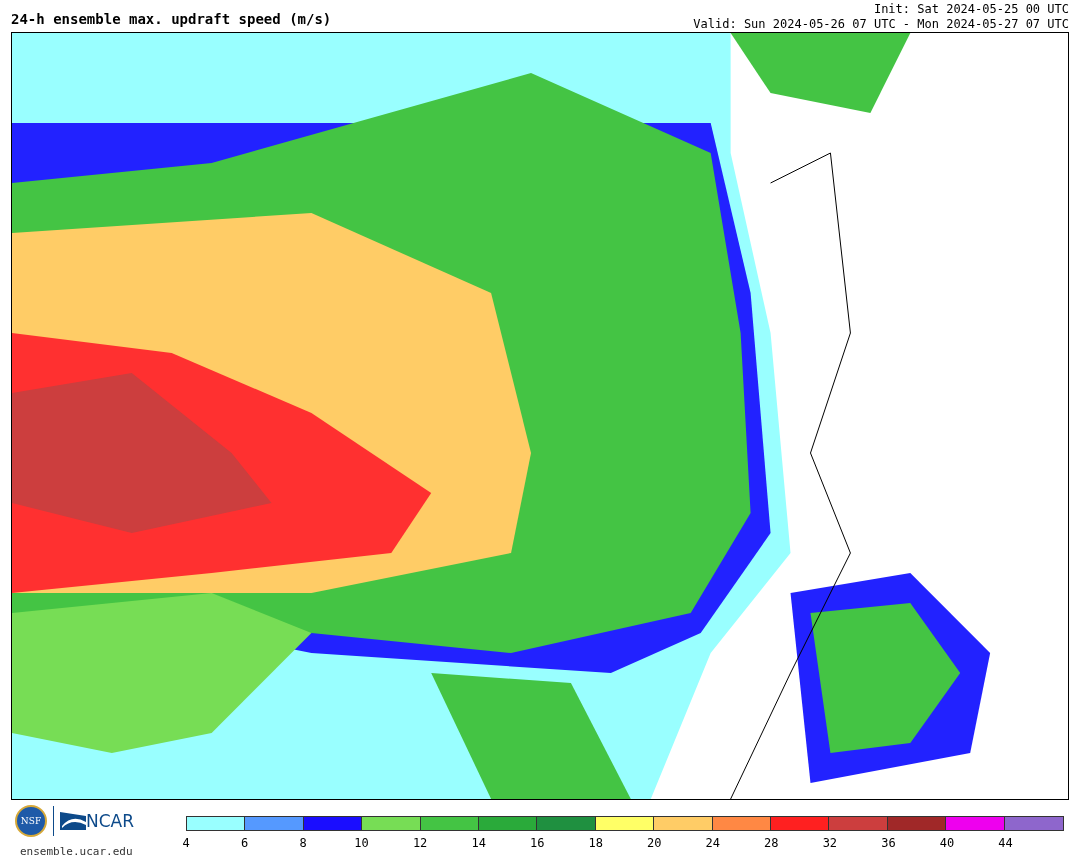  I want to click on scale-label: 28, so click(771, 843).